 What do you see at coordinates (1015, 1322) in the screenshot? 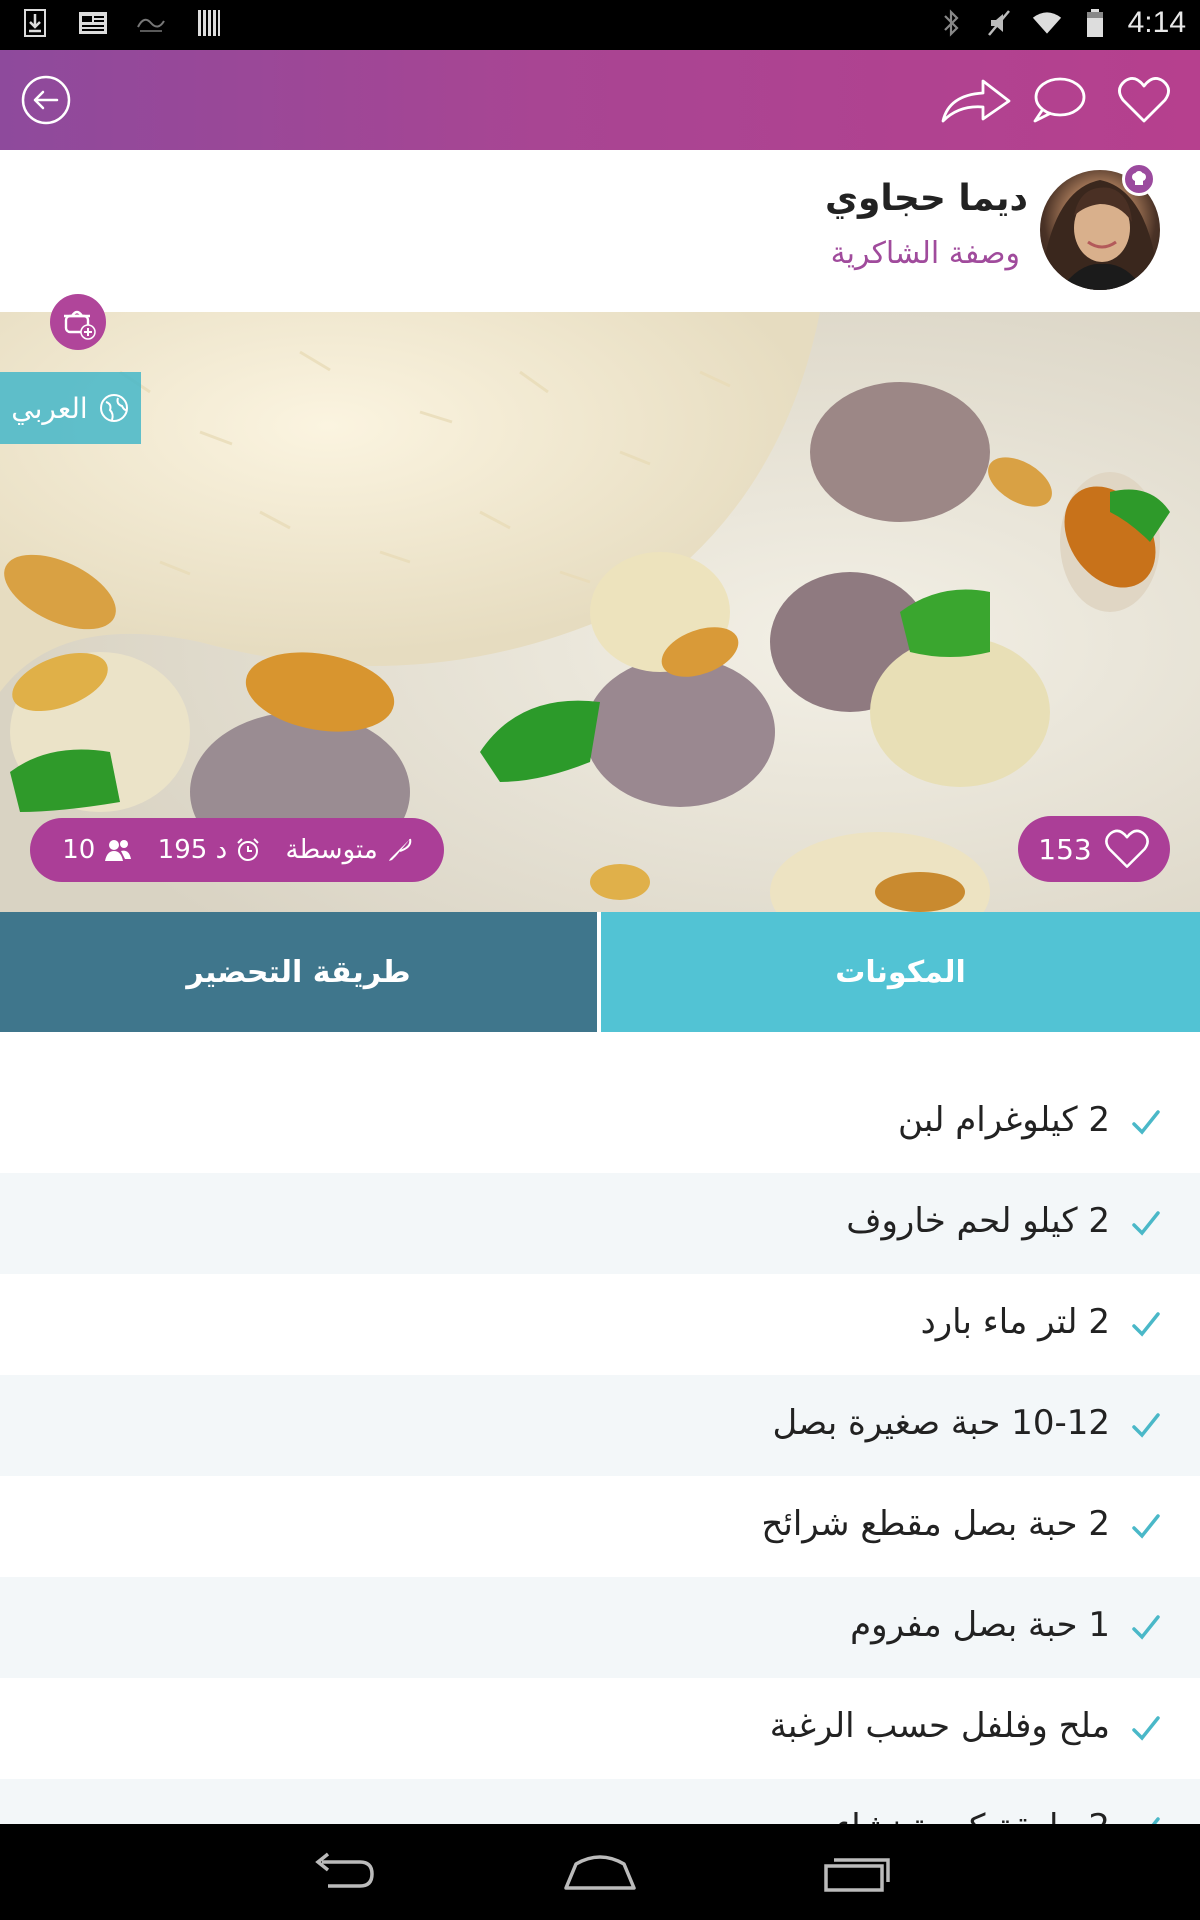
I see `ingredient-text: 2 لتر ماء بارد` at bounding box center [1015, 1322].